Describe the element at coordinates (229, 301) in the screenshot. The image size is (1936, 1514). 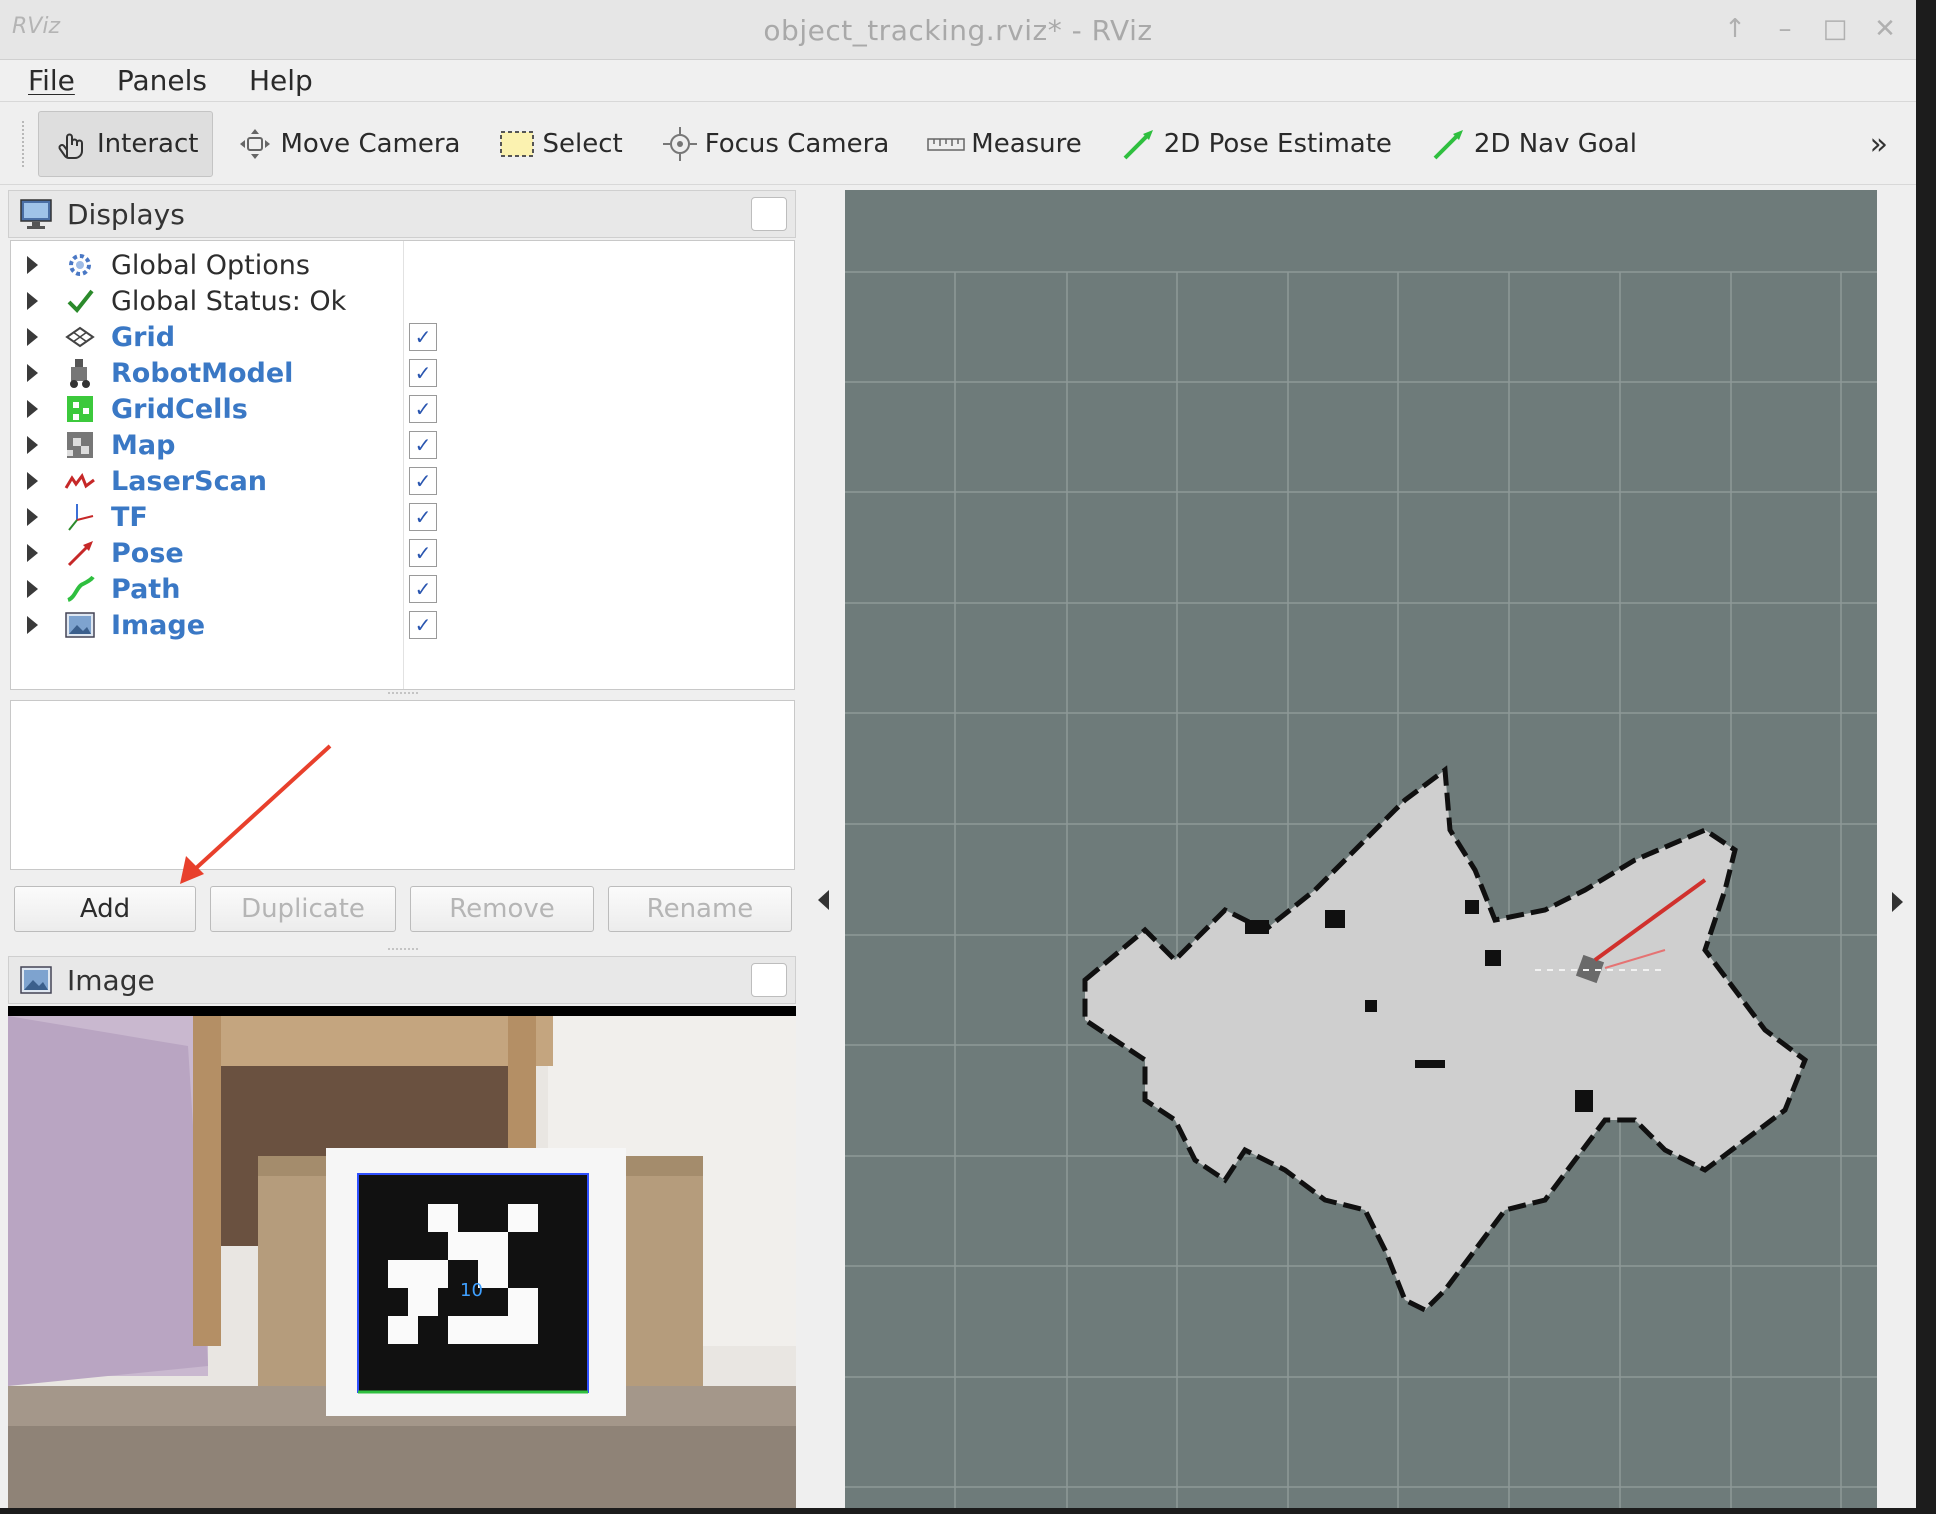
I see `display-item-label: Global Status: Ok` at that location.